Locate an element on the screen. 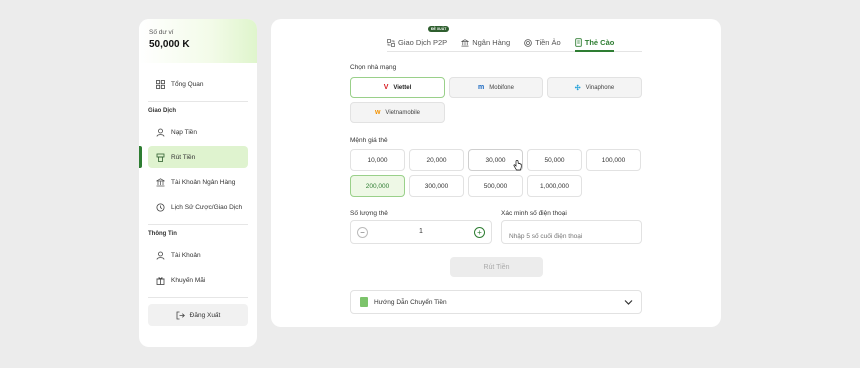 This screenshot has height=368, width=860. balance-value: 50,000 K is located at coordinates (169, 44).